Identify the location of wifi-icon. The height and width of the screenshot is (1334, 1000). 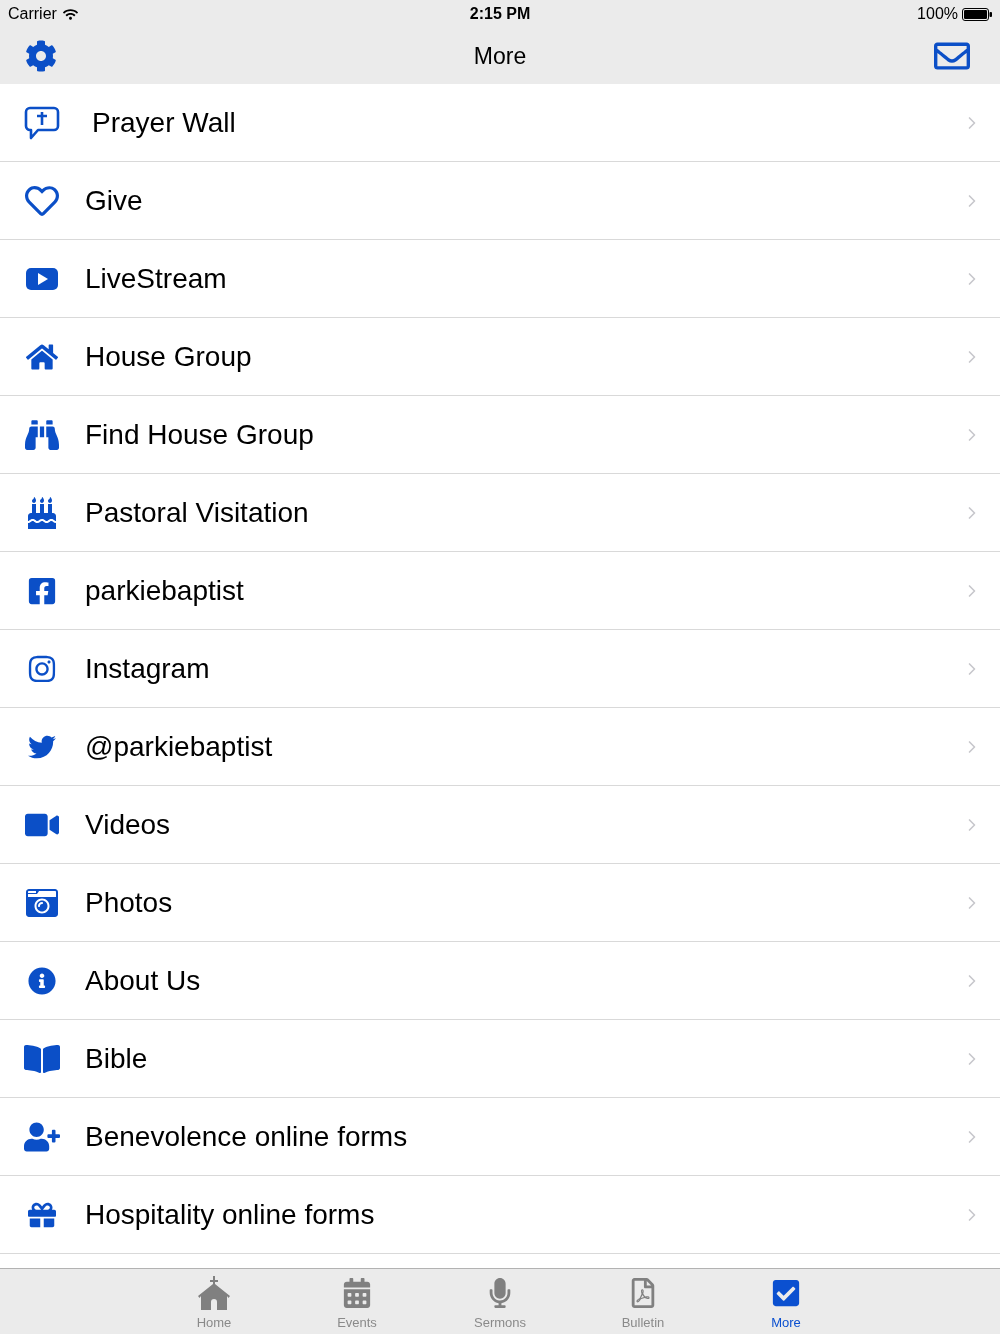
(70, 14).